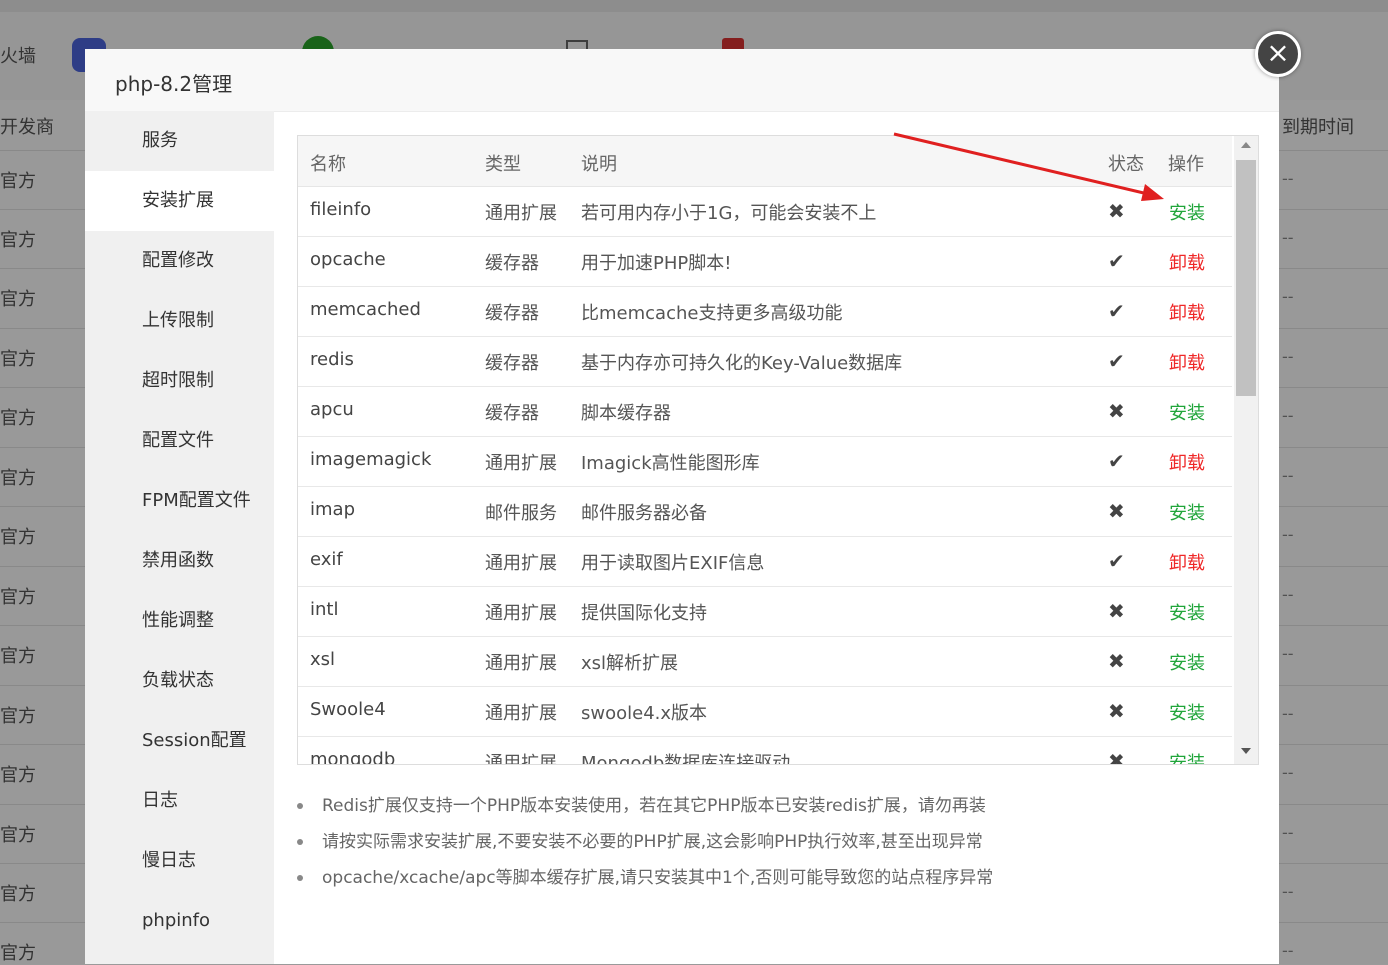 This screenshot has height=965, width=1388. What do you see at coordinates (179, 921) in the screenshot?
I see `sidebar-item: phpinfo` at bounding box center [179, 921].